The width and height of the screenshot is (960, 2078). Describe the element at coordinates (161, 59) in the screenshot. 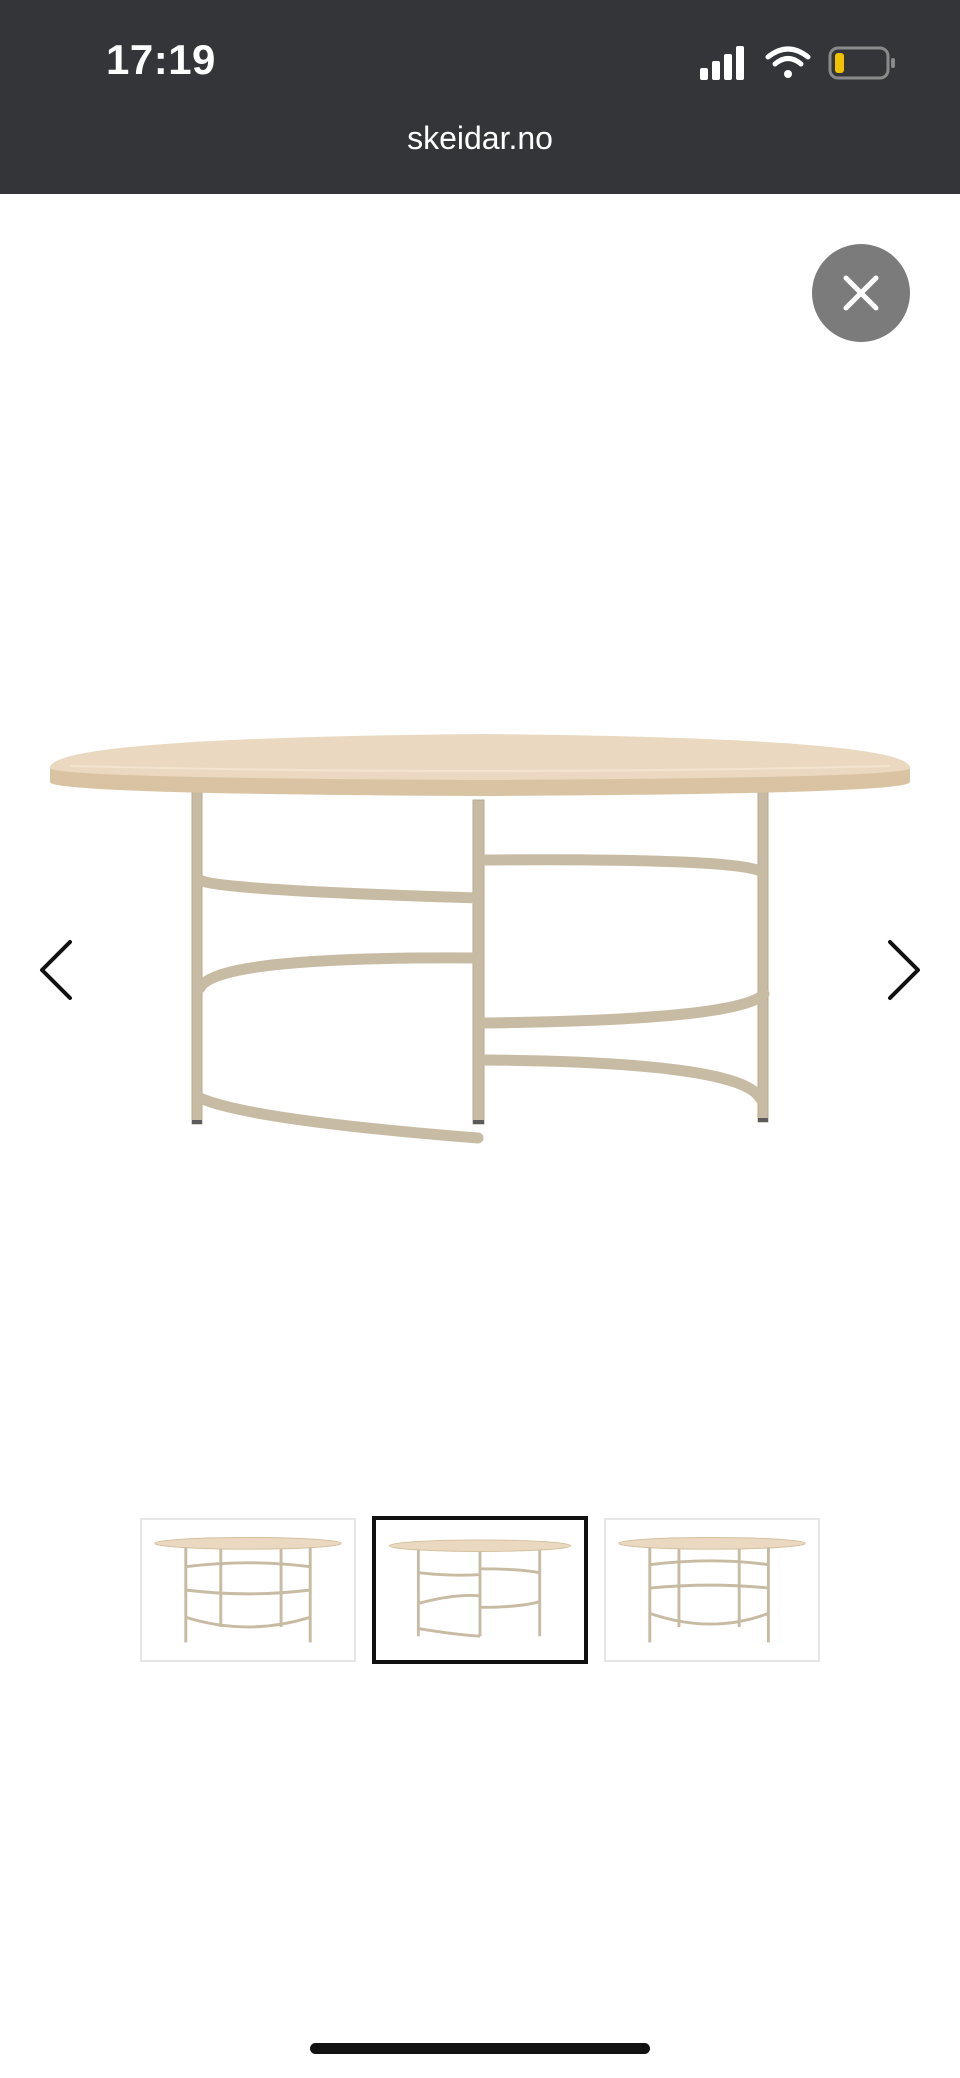

I see `status-time: 17:19` at that location.